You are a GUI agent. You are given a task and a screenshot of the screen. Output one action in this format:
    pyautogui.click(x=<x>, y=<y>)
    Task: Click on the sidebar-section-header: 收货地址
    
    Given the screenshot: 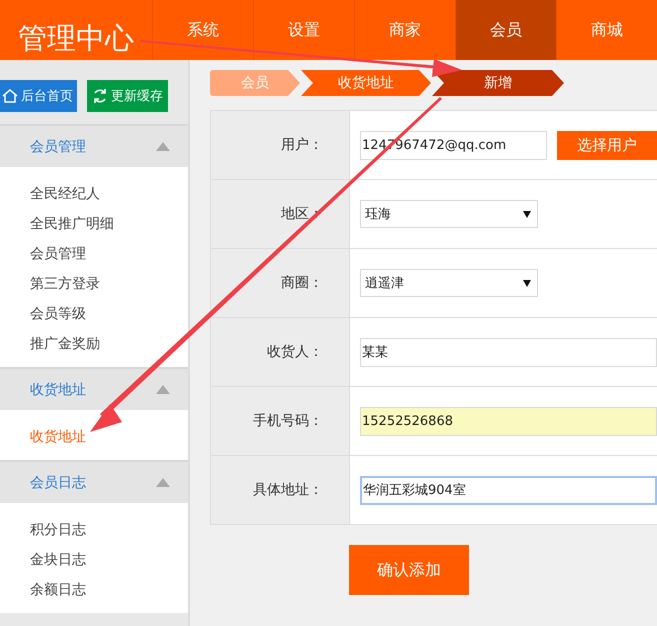 What is the action you would take?
    pyautogui.click(x=94, y=389)
    